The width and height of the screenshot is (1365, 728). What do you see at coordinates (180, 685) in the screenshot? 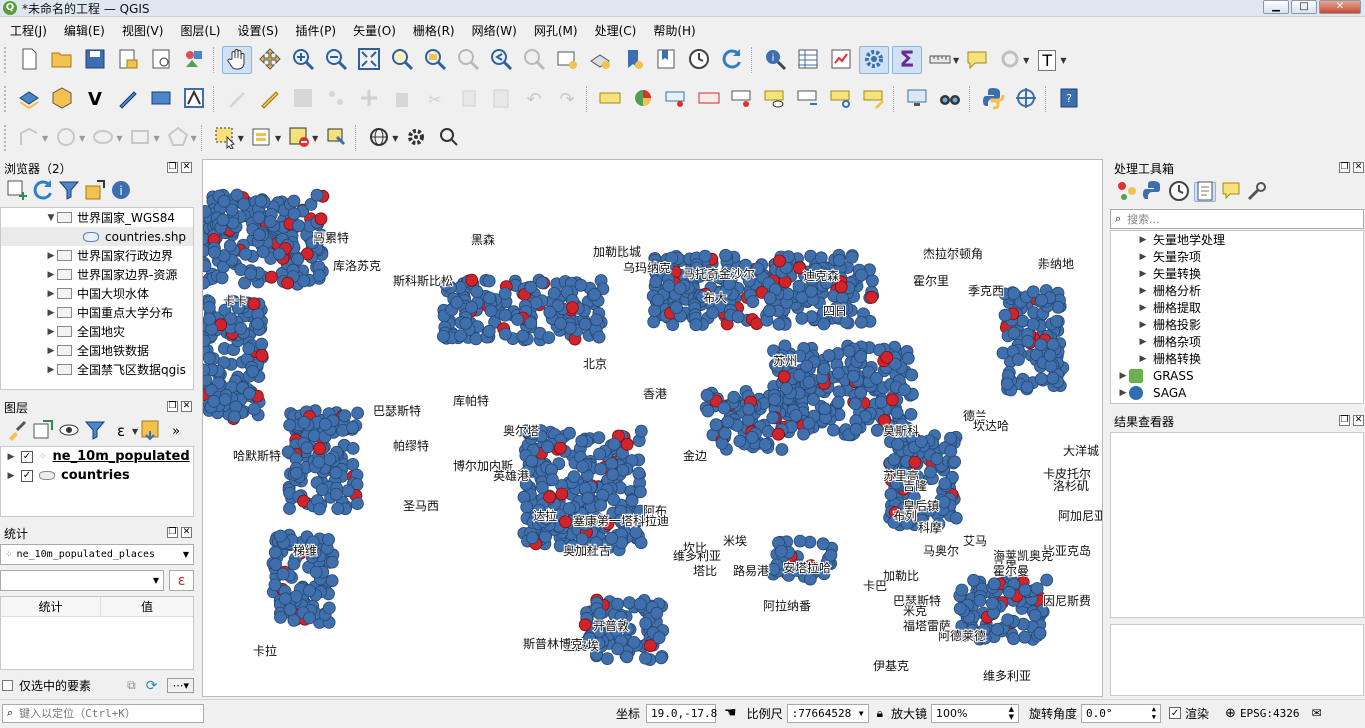
I see `more-options-button: ⋯▾` at bounding box center [180, 685].